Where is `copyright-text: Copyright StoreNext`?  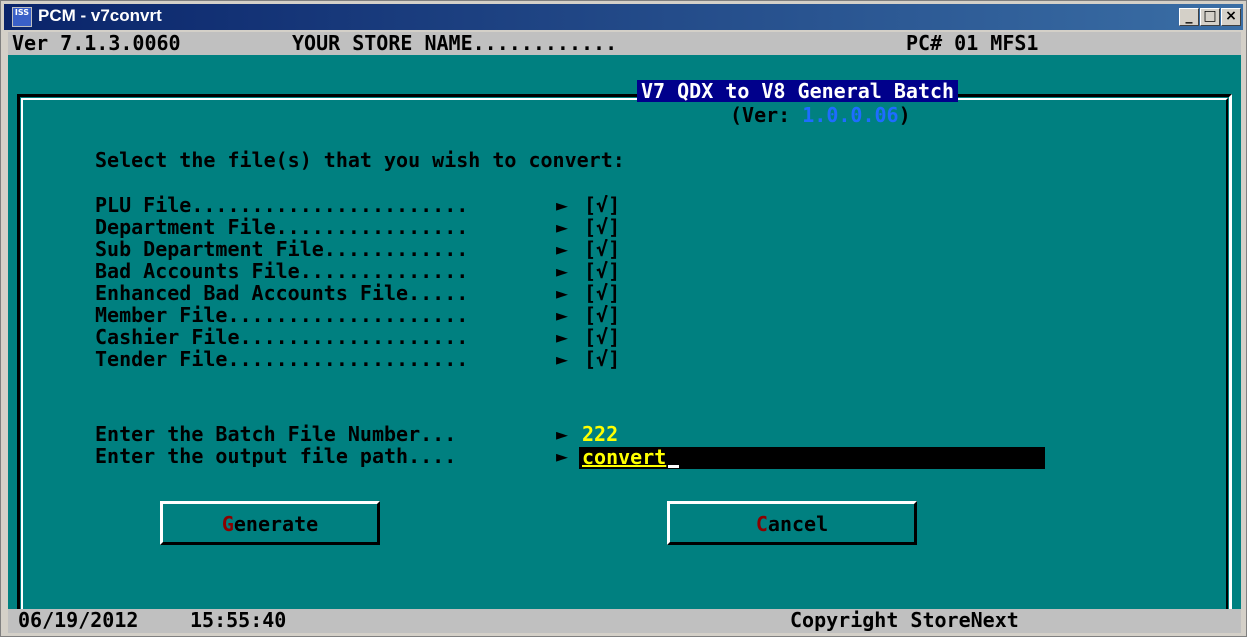
copyright-text: Copyright StoreNext is located at coordinates (904, 620).